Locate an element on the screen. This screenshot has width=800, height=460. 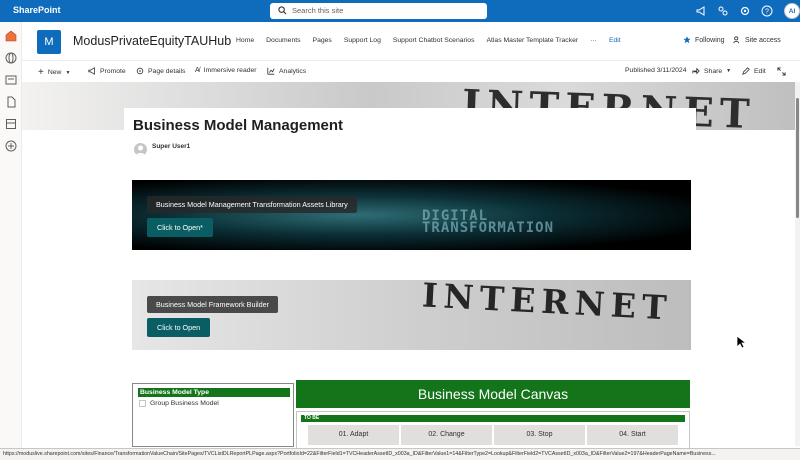
promote-label: Promote is located at coordinates (113, 71).